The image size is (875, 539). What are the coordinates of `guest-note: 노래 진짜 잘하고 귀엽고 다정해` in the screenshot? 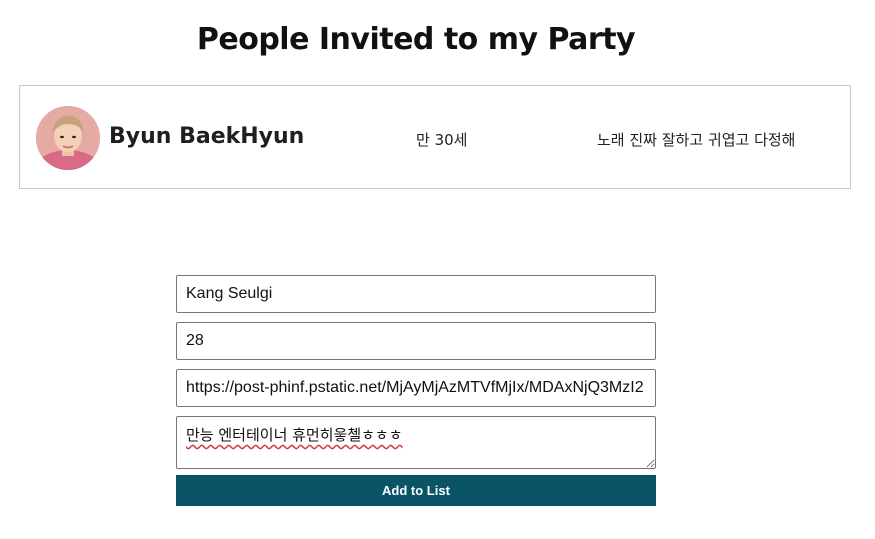 It's located at (696, 140).